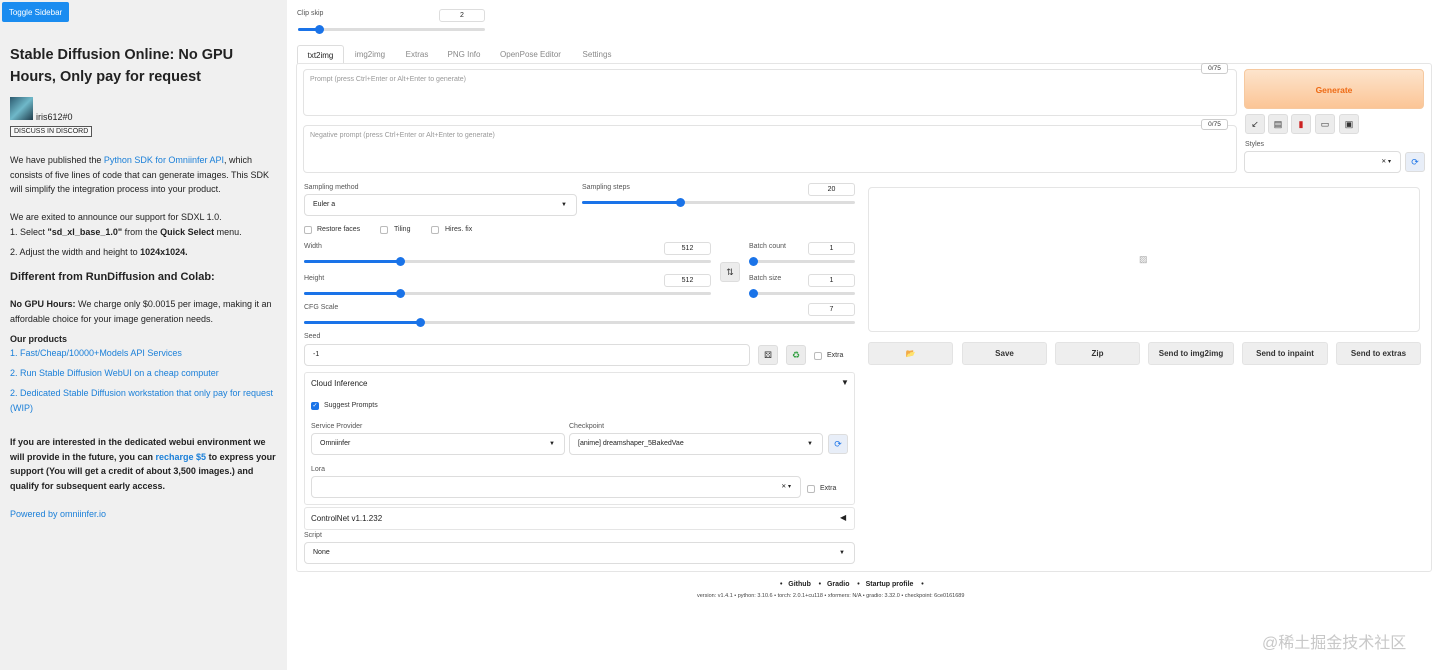 The width and height of the screenshot is (1440, 670). Describe the element at coordinates (799, 584) in the screenshot. I see `github-link: Github` at that location.